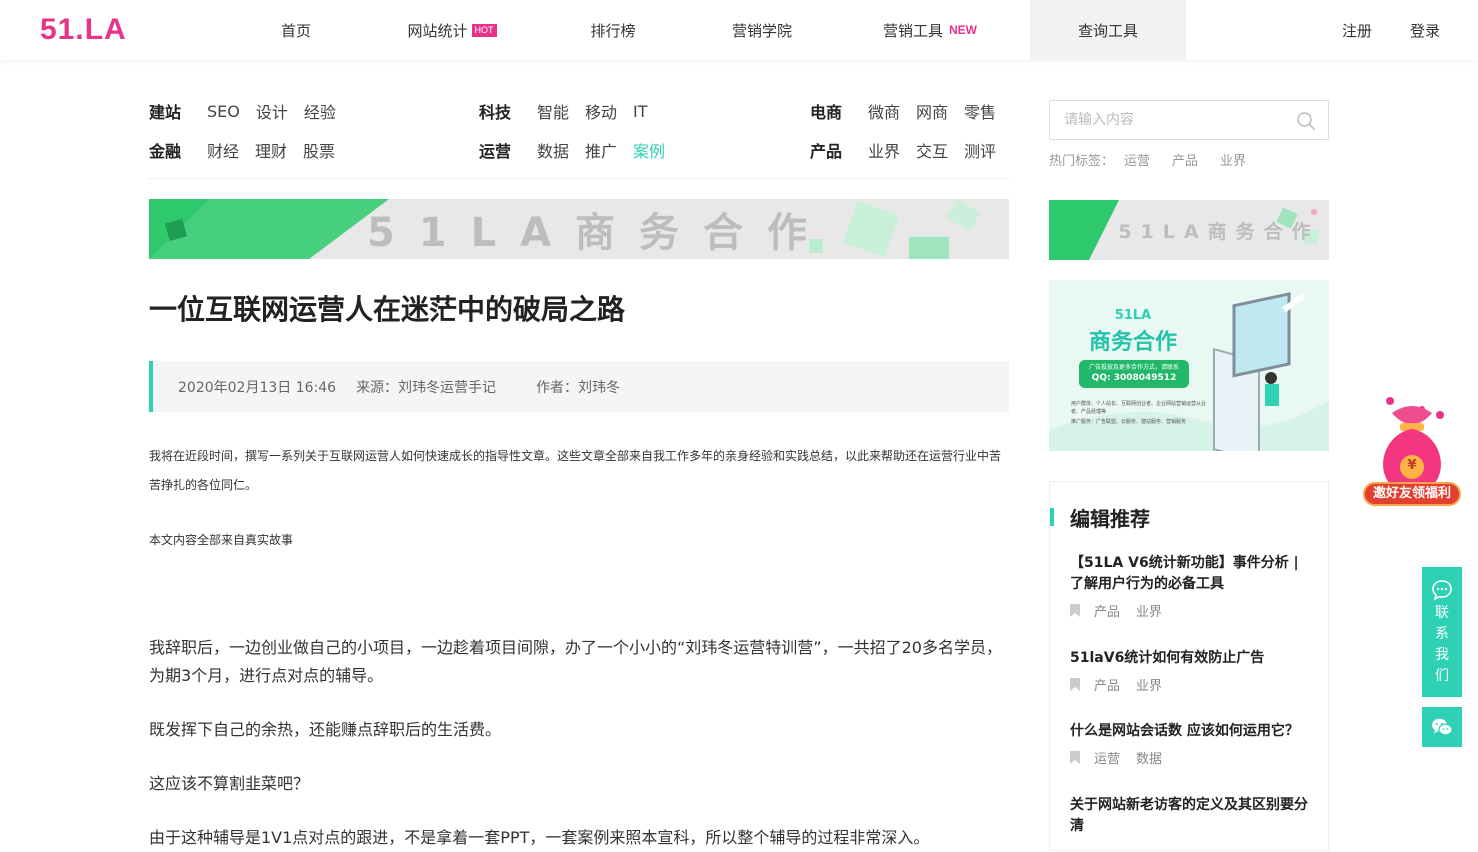  I want to click on wechat-icon, so click(1442, 727).